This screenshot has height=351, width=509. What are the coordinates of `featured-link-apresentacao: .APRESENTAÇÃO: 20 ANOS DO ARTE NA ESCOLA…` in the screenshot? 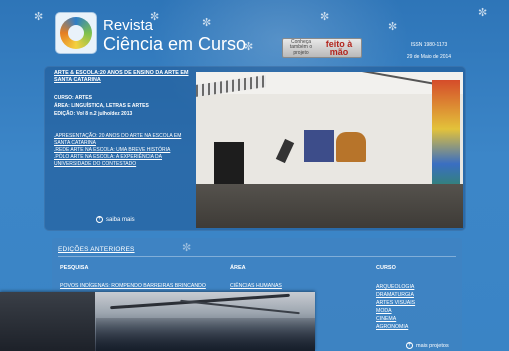 It's located at (124, 140).